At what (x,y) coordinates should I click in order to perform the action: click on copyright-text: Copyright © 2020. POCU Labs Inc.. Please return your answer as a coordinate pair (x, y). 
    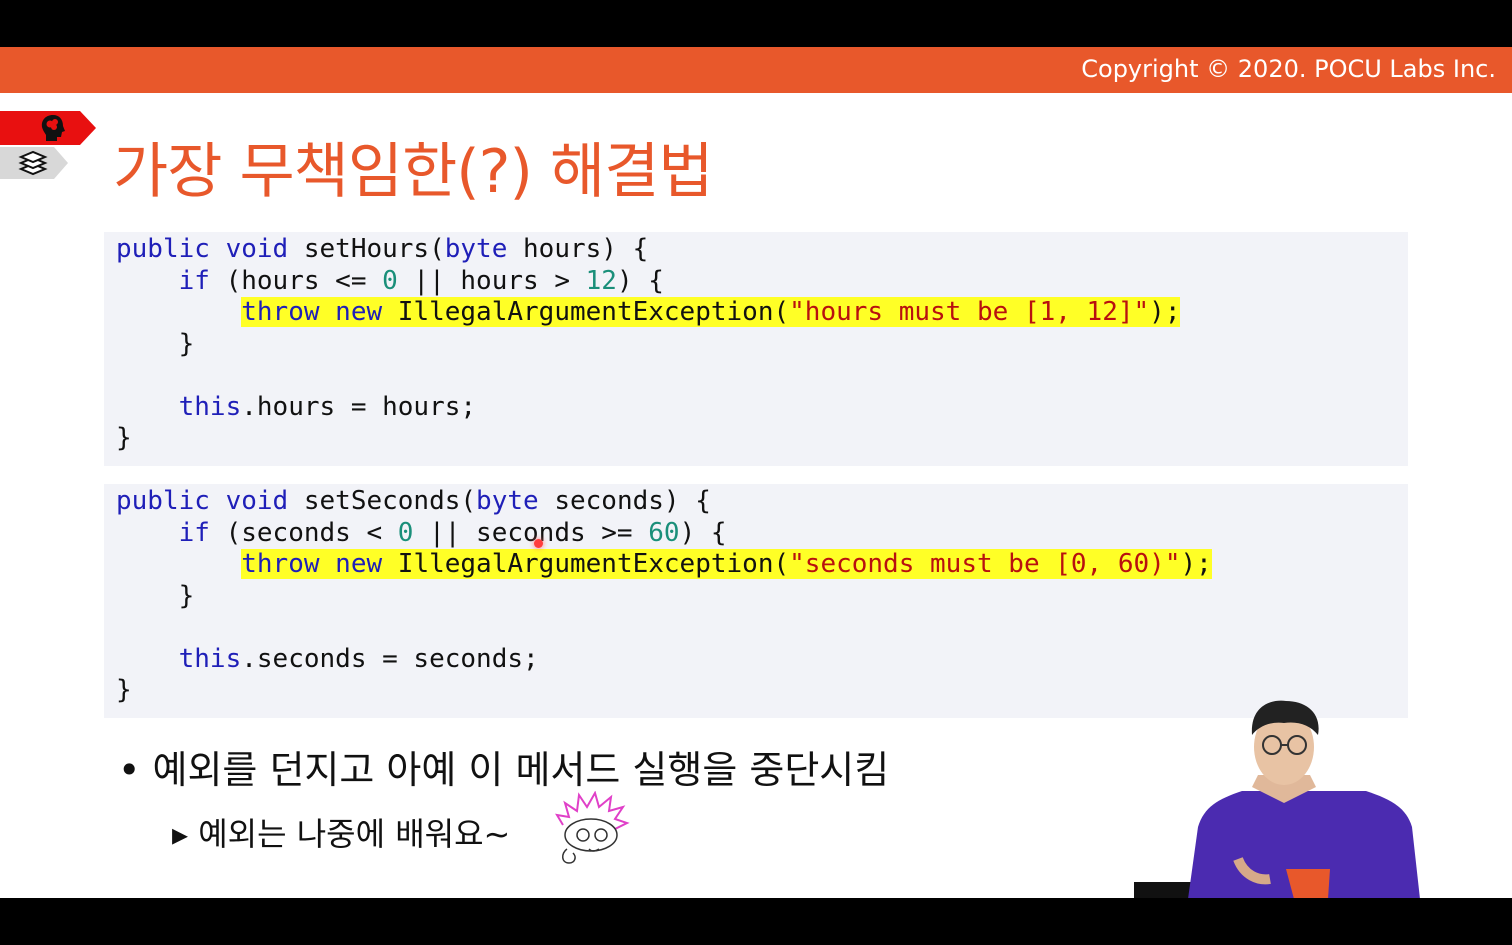
    Looking at the image, I should click on (1288, 69).